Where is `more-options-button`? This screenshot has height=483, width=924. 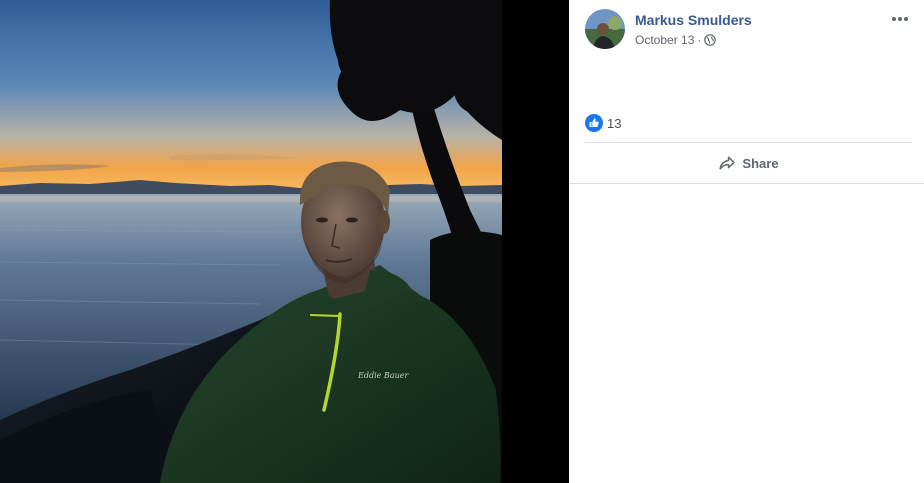 more-options-button is located at coordinates (900, 19).